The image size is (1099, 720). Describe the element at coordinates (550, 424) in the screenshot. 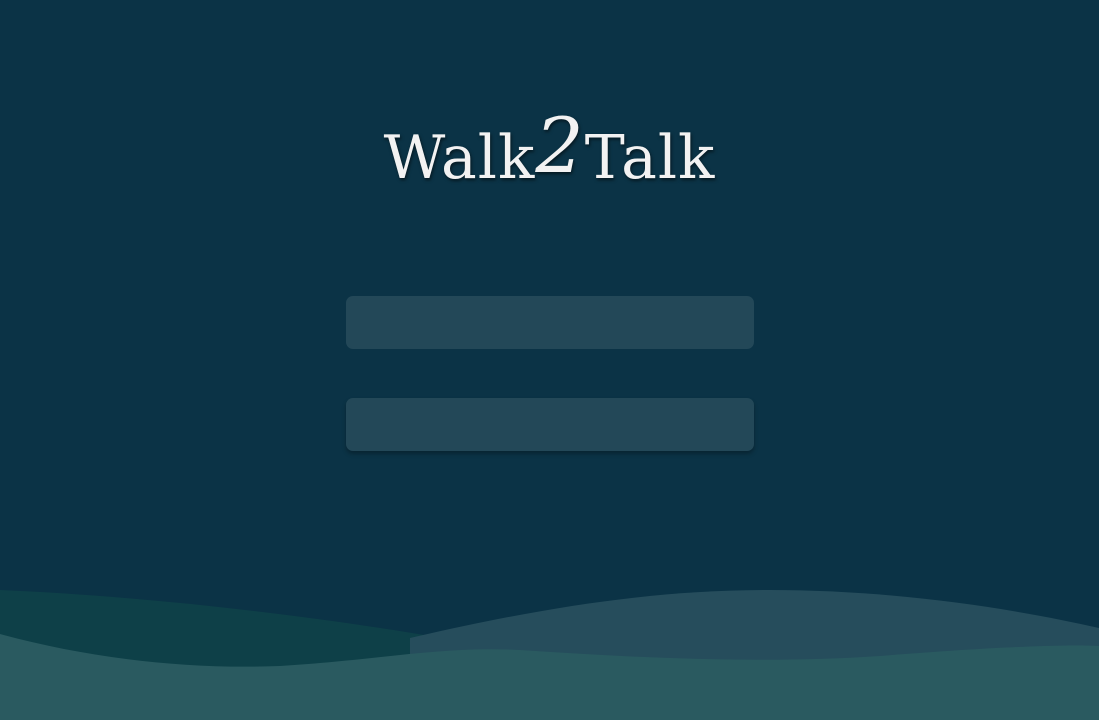

I see `password-input` at that location.